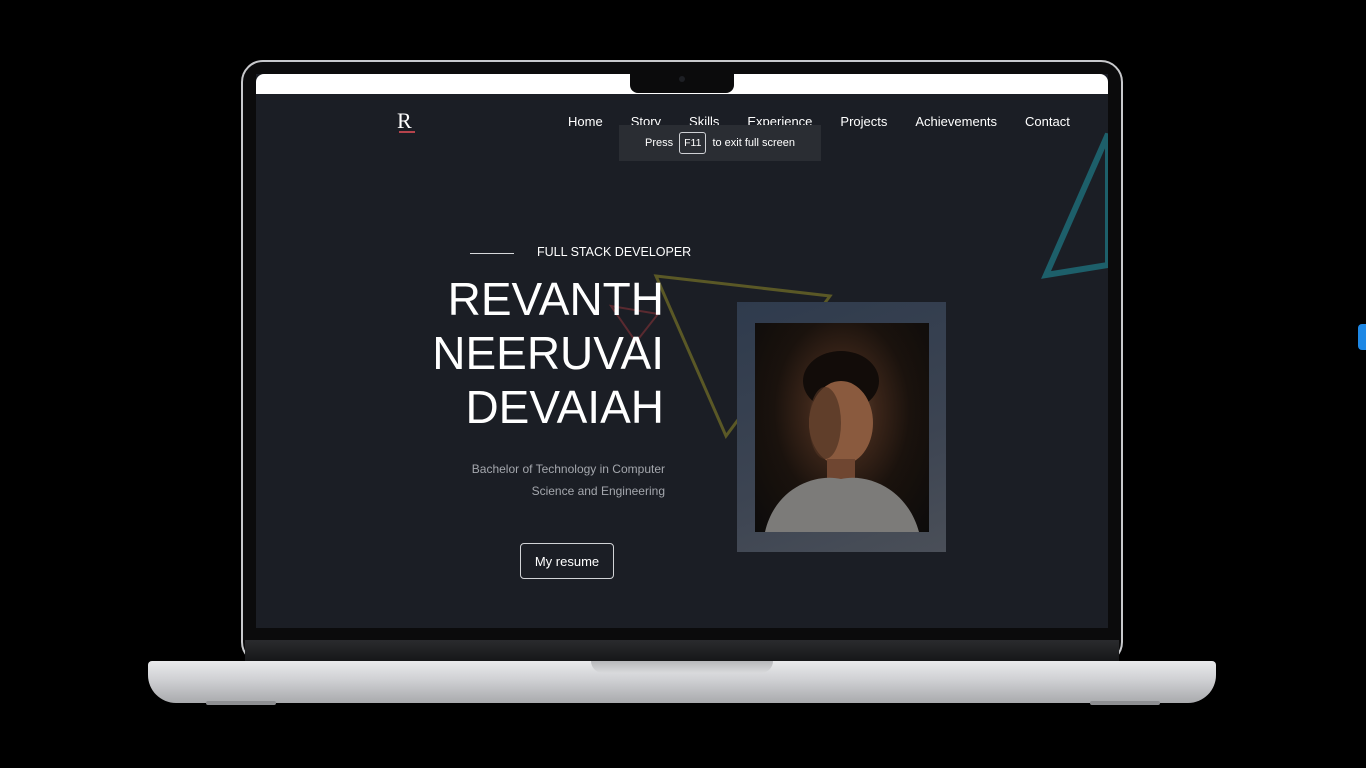 The image size is (1366, 768). Describe the element at coordinates (407, 132) in the screenshot. I see `logo-underline` at that location.